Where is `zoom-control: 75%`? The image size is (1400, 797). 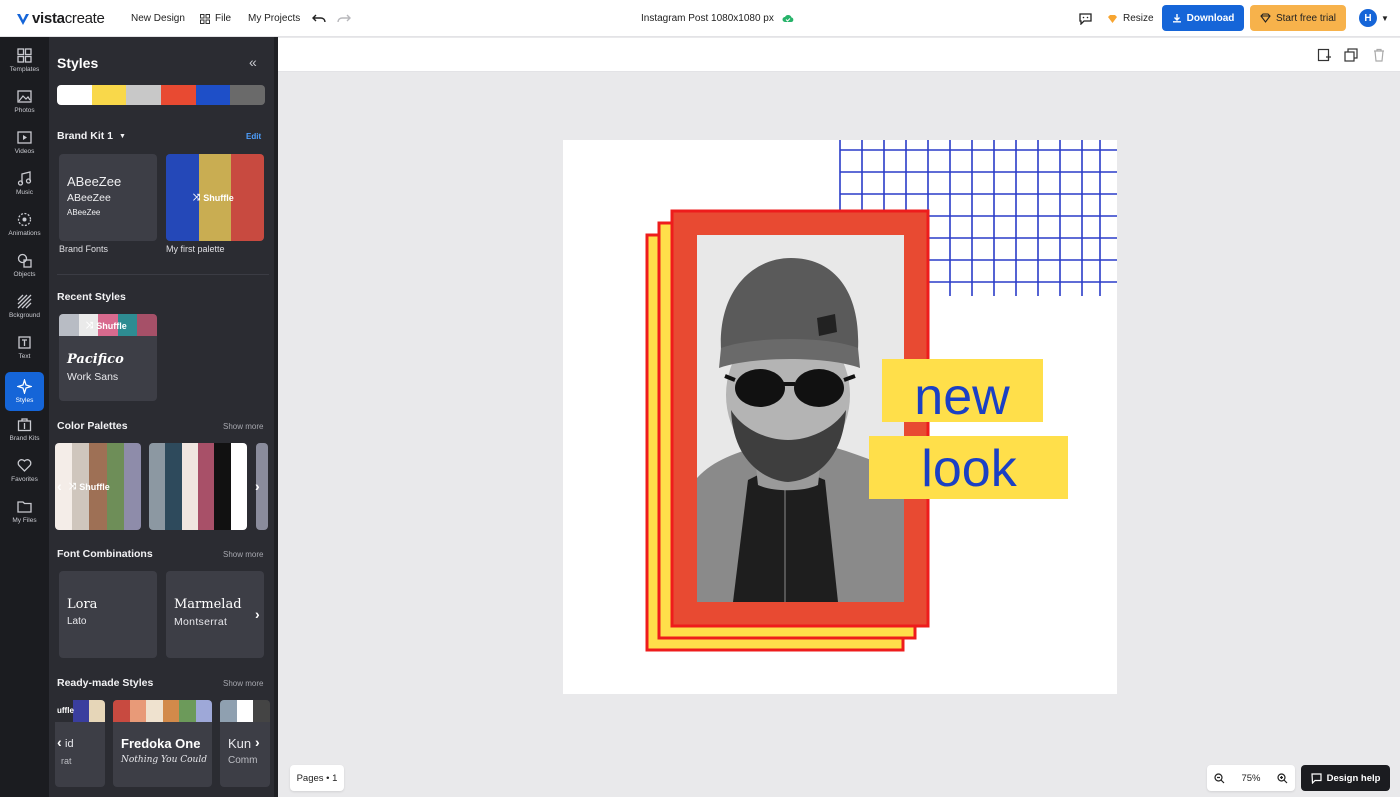
zoom-control: 75% is located at coordinates (1251, 778).